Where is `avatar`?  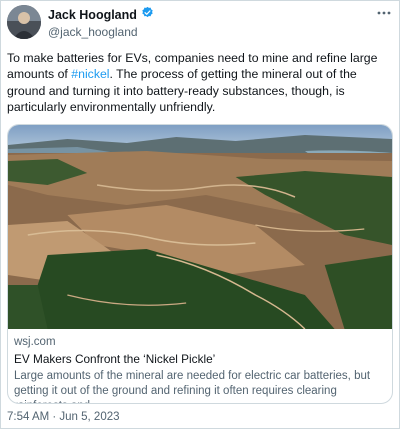 avatar is located at coordinates (24, 22).